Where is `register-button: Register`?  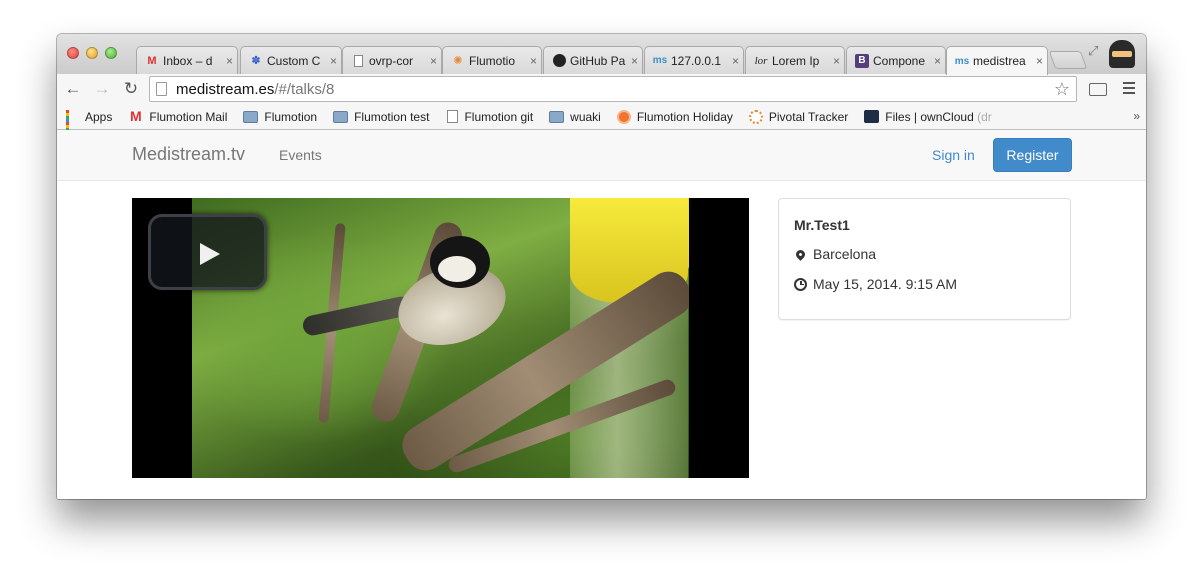
register-button: Register is located at coordinates (1032, 155).